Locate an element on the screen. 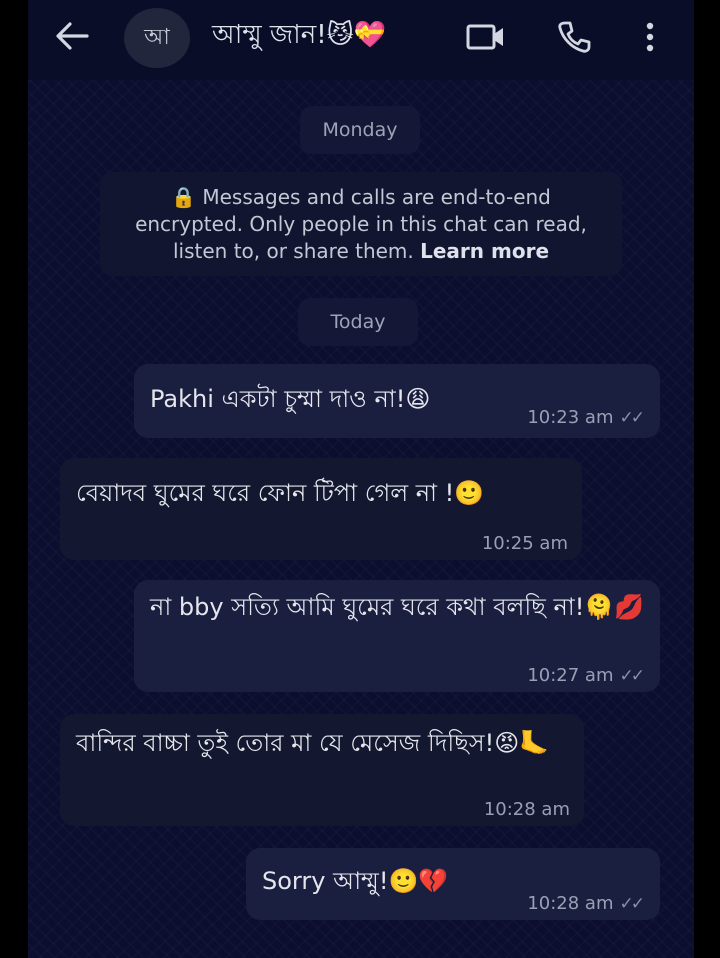 This screenshot has height=958, width=720. voice-call-button is located at coordinates (574, 37).